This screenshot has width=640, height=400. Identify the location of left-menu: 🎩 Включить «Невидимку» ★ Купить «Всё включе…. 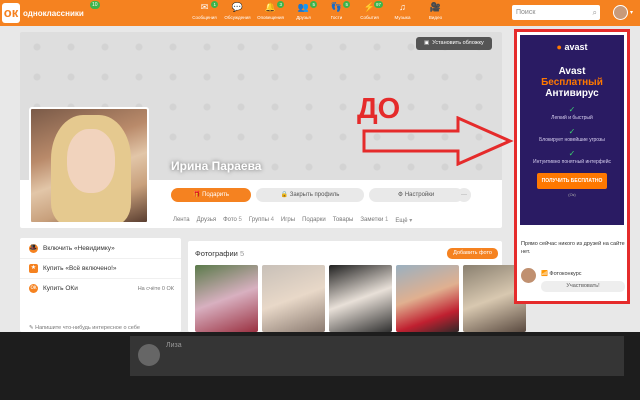
(100, 285).